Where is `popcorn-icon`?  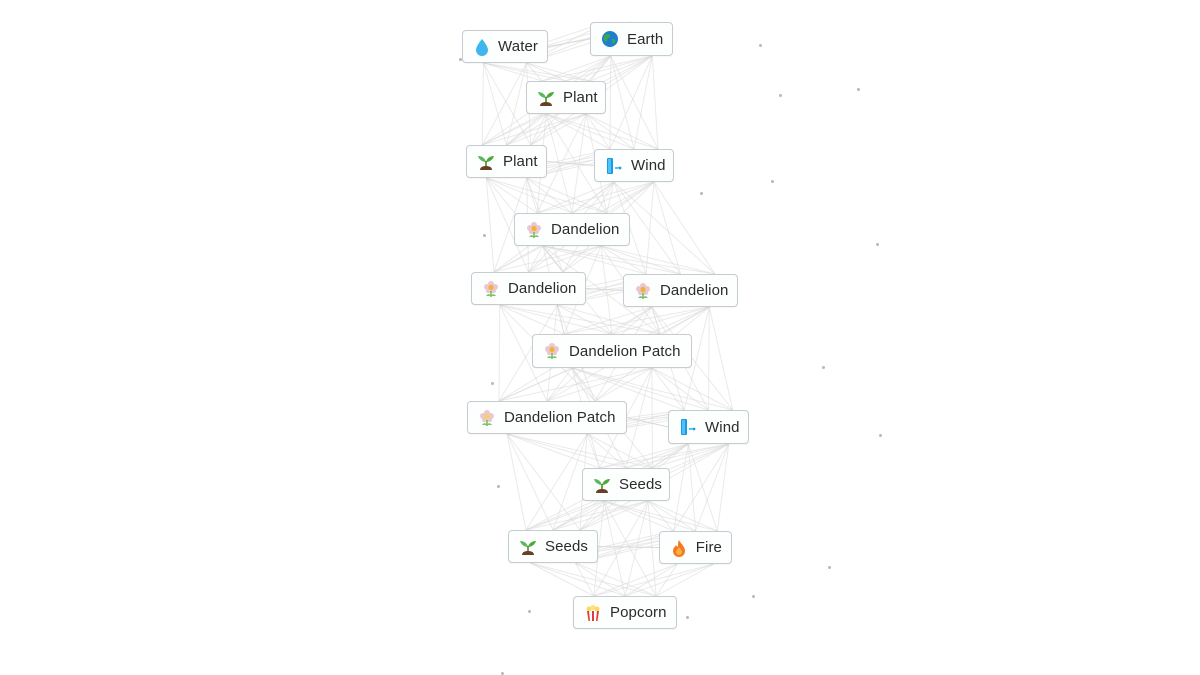
popcorn-icon is located at coordinates (593, 613).